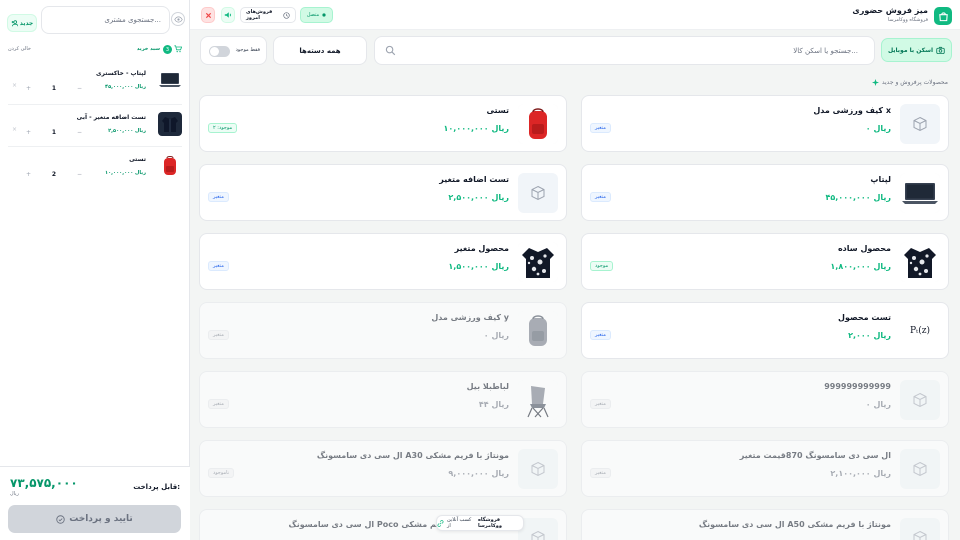 This screenshot has width=960, height=540. I want to click on user-plus-icon, so click(14, 23).